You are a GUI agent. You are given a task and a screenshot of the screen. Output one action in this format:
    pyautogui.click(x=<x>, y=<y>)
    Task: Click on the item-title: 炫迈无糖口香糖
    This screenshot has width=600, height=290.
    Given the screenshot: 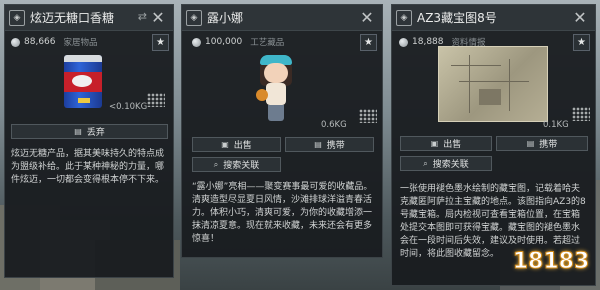 What is the action you would take?
    pyautogui.click(x=72, y=18)
    